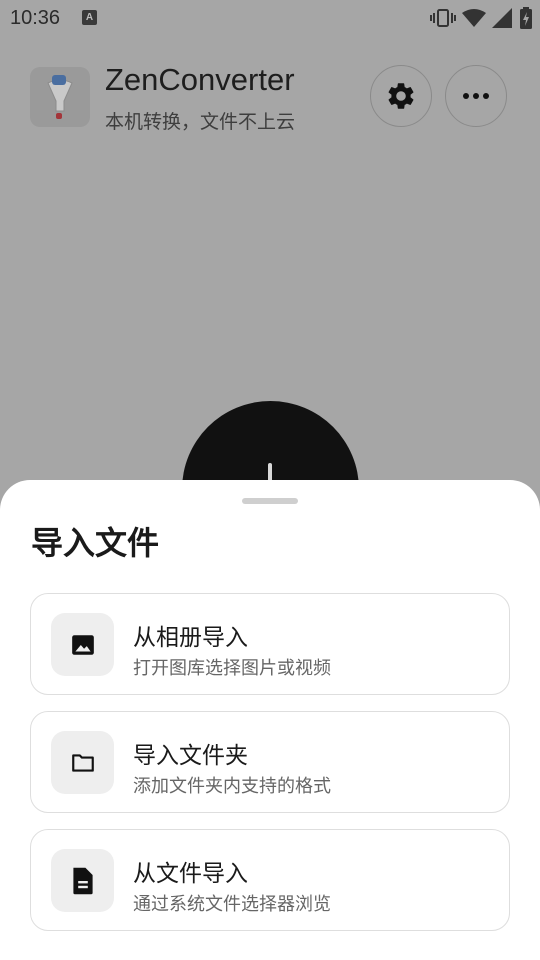 This screenshot has width=540, height=960. I want to click on option-title: 从相册导入, so click(190, 637).